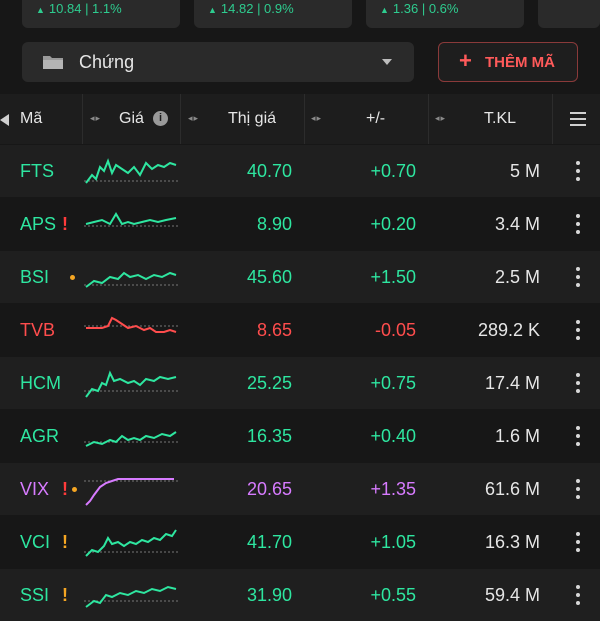 This screenshot has width=600, height=621. Describe the element at coordinates (35, 595) in the screenshot. I see `row-symbol: SSI` at that location.